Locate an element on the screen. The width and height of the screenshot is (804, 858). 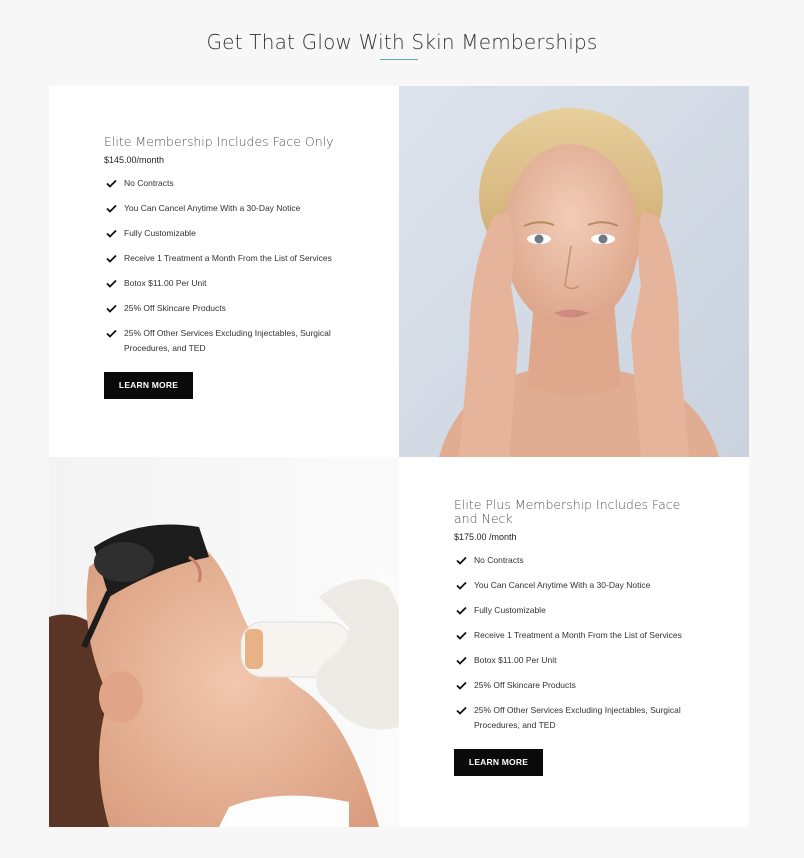
card-price: $145.00/month is located at coordinates (134, 160).